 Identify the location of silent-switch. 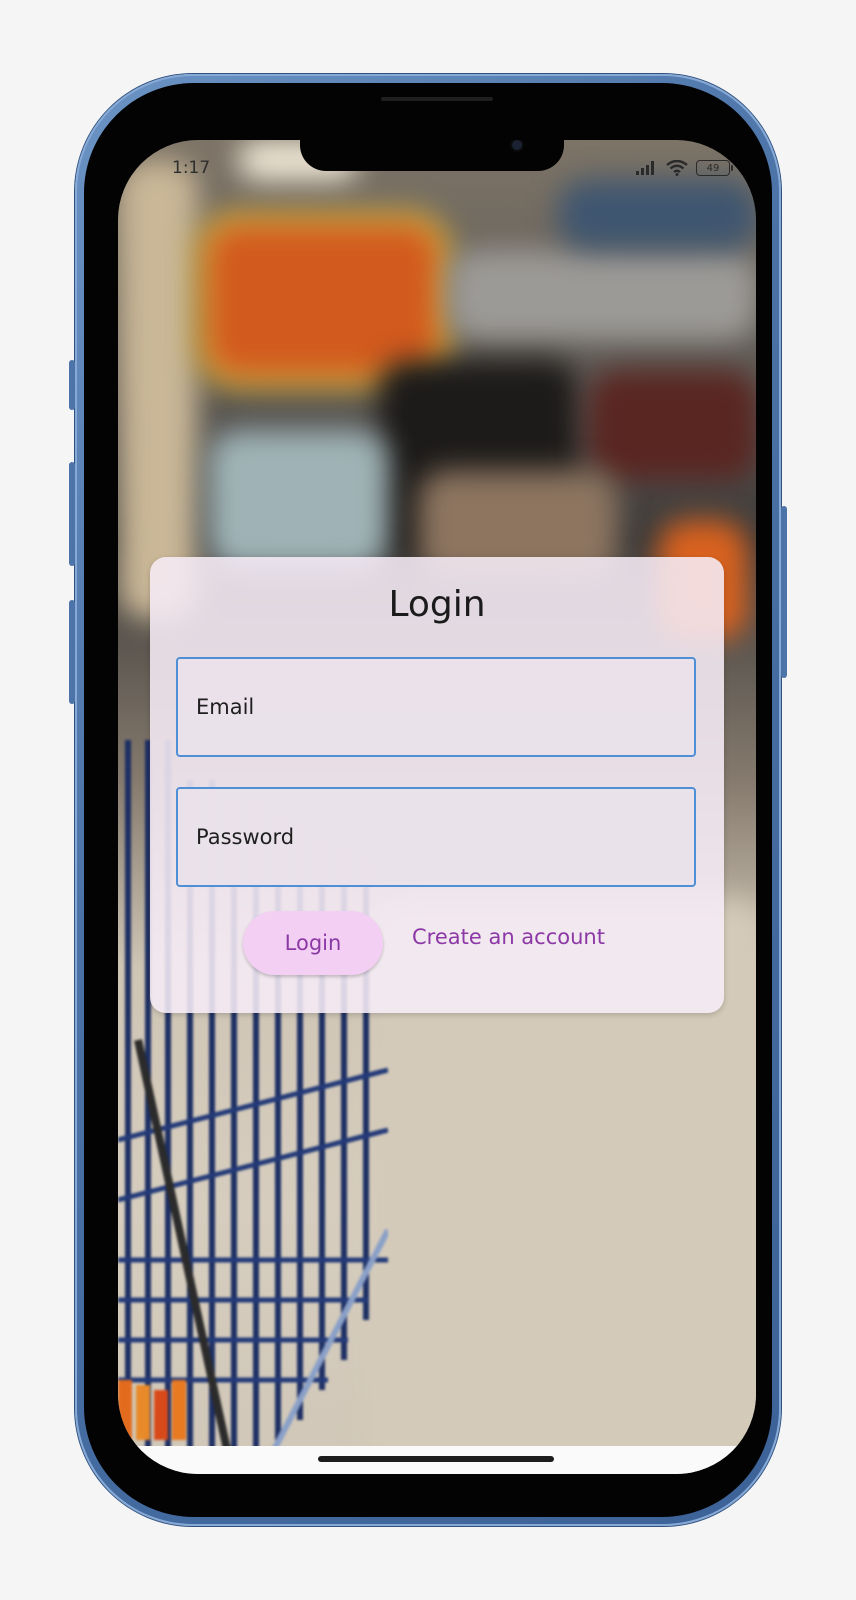
(72, 385).